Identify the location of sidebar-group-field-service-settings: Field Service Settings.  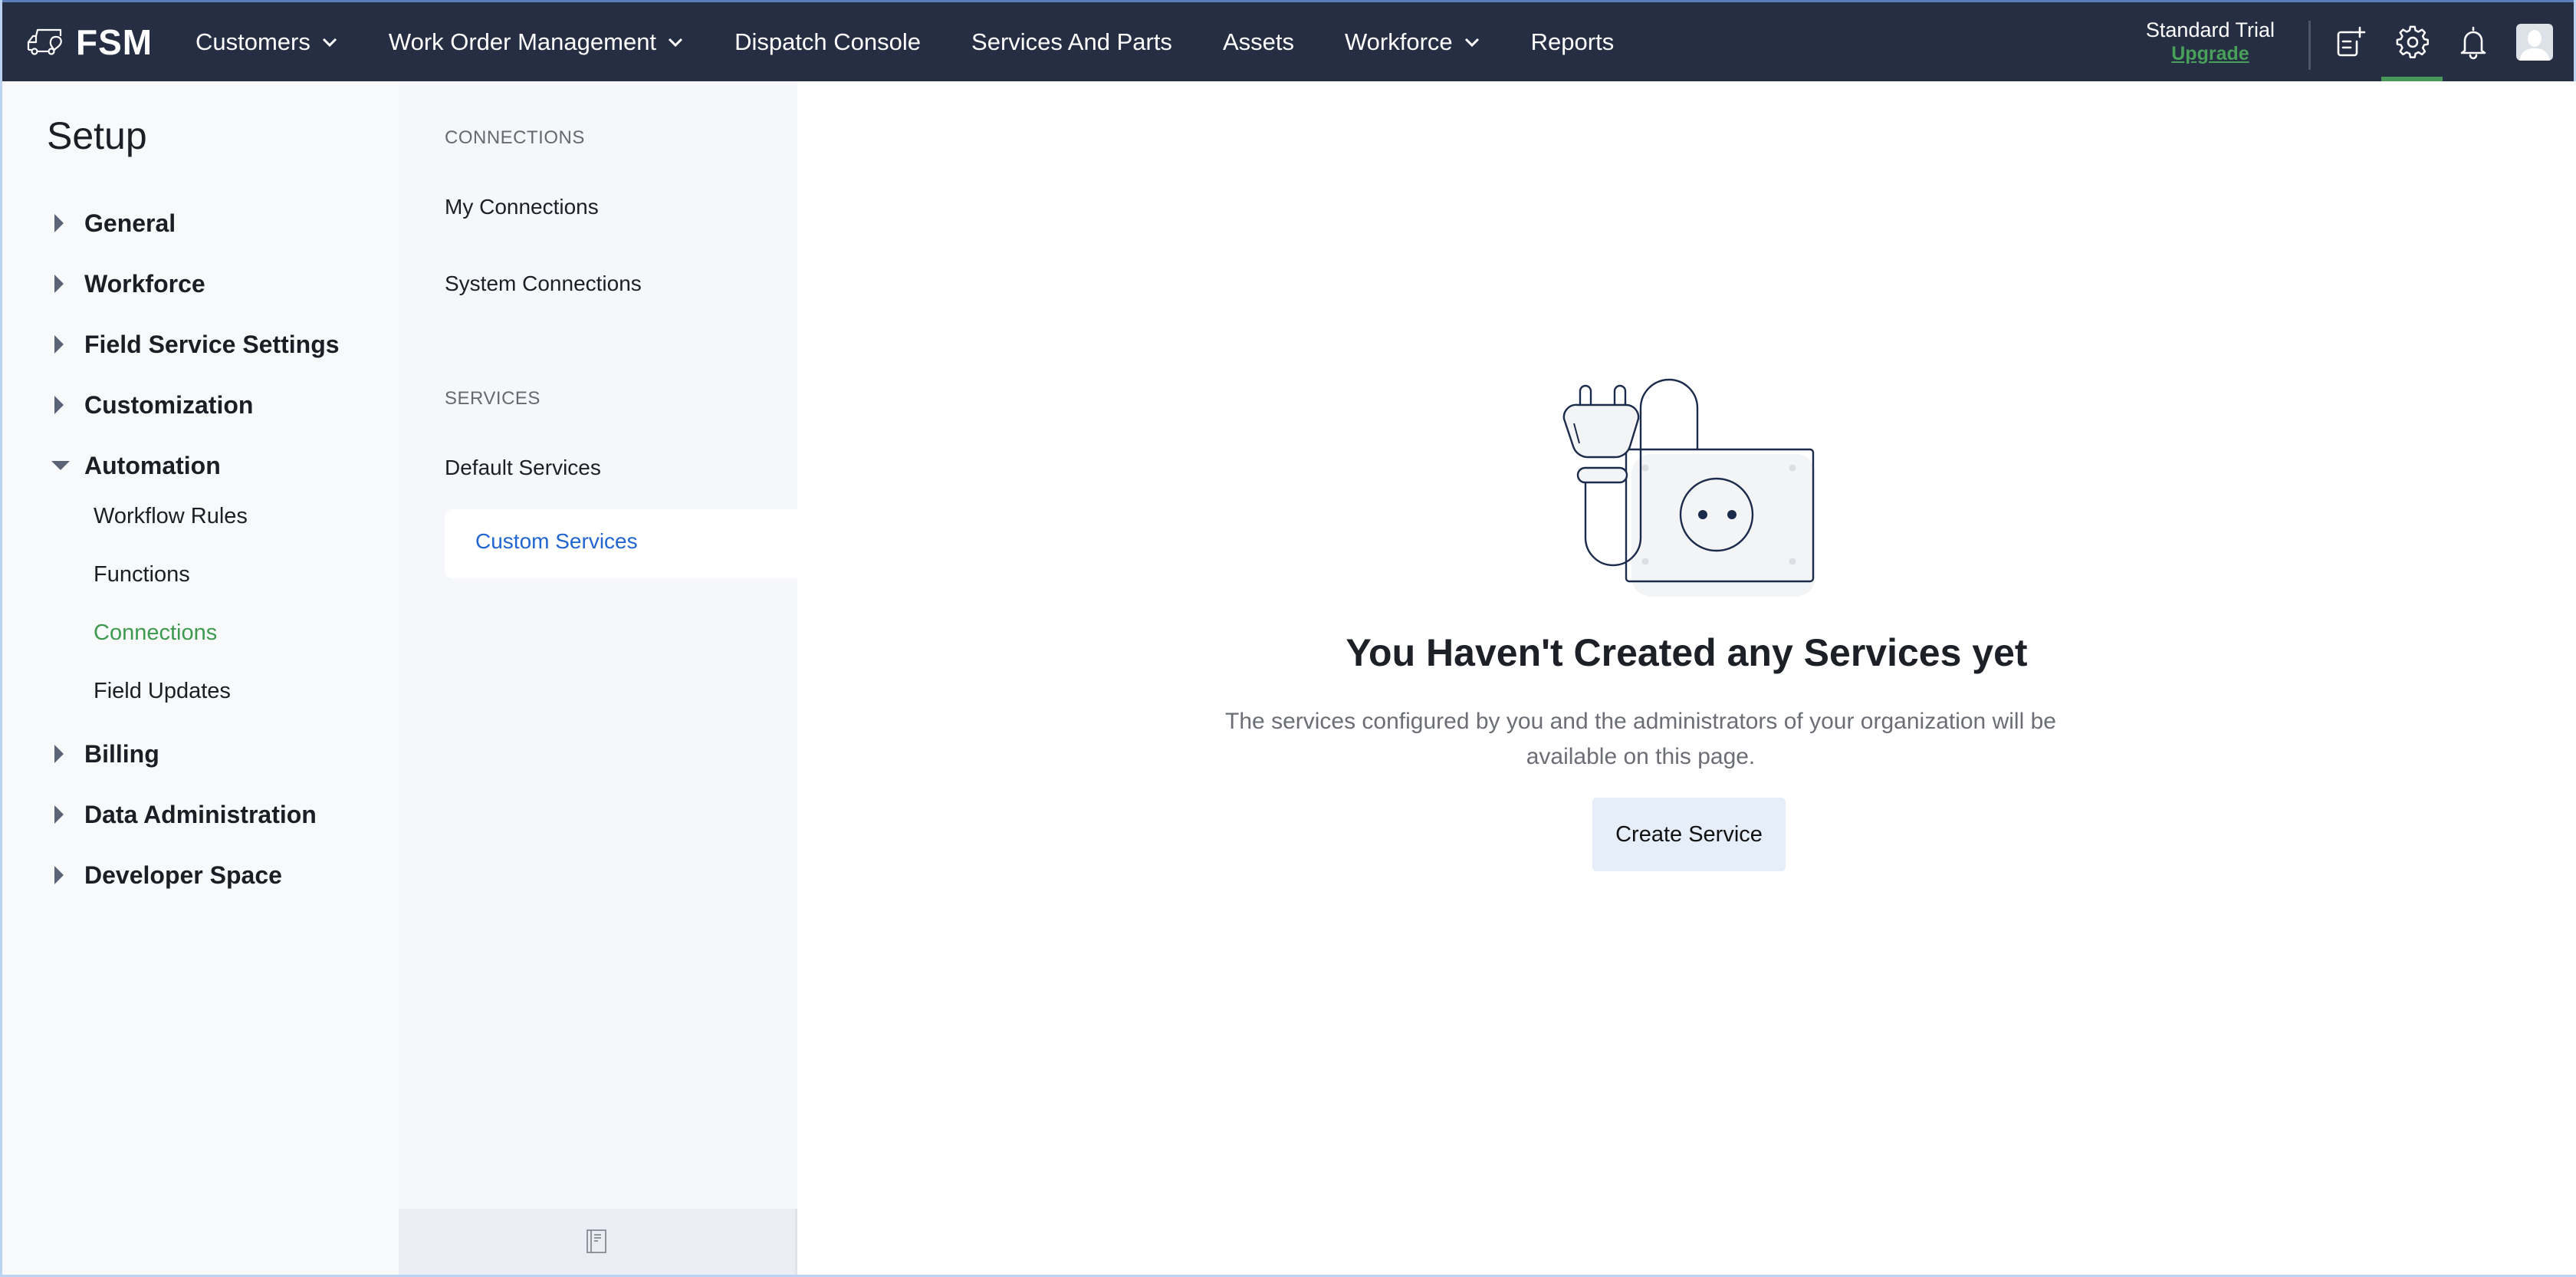
(201, 344).